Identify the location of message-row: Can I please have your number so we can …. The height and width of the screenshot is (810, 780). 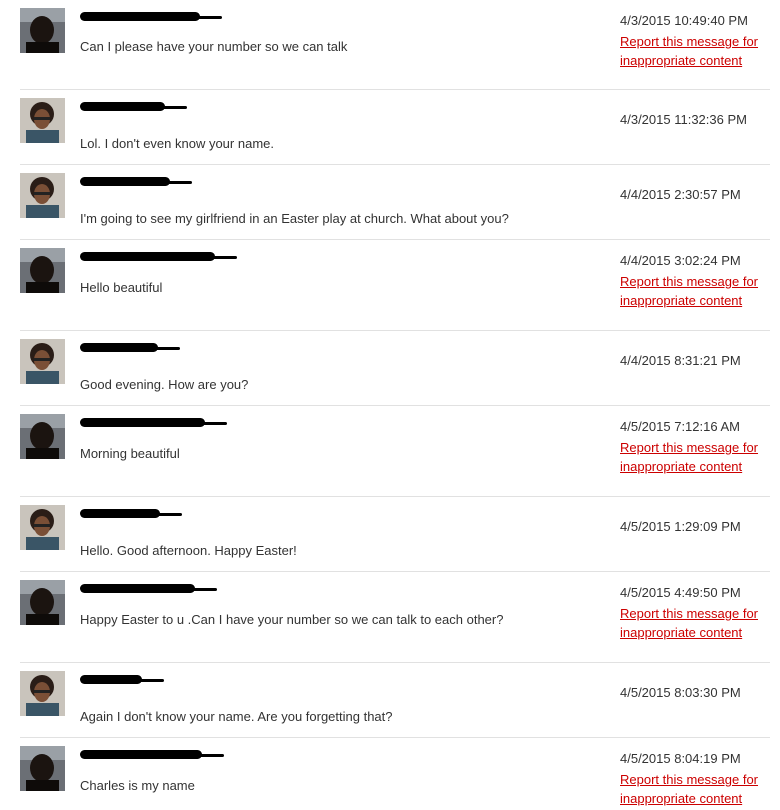
(395, 45).